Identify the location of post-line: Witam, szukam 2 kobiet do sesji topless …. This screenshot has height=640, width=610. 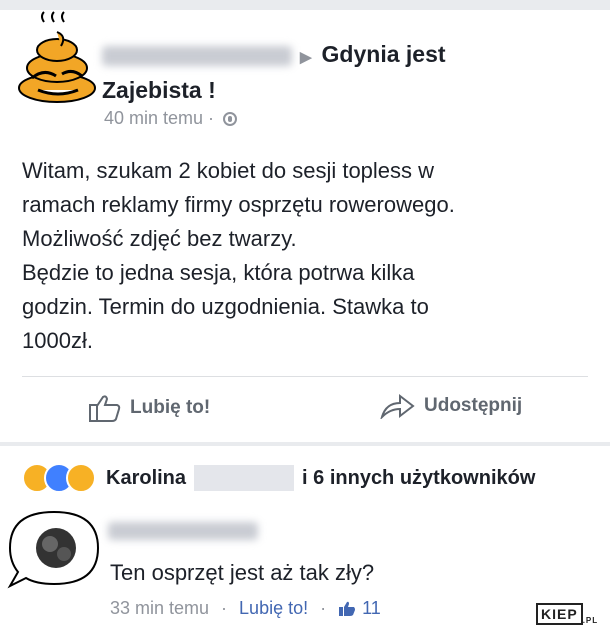
(228, 170).